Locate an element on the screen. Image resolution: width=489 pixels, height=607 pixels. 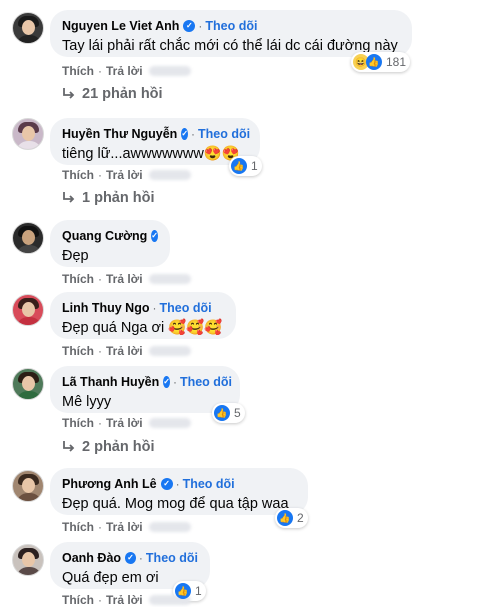
reaction-summary: 👍 2 is located at coordinates (291, 518).